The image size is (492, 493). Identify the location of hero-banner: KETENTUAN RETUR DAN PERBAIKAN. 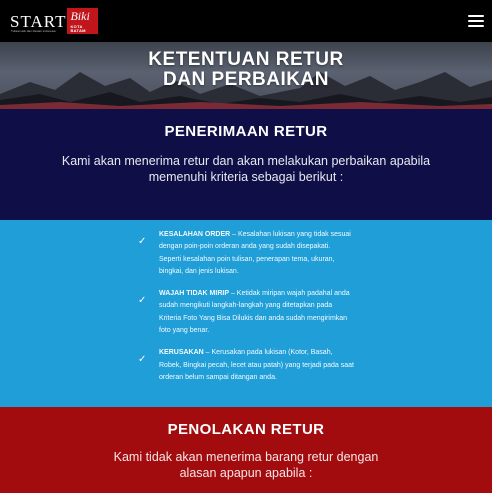
(246, 75).